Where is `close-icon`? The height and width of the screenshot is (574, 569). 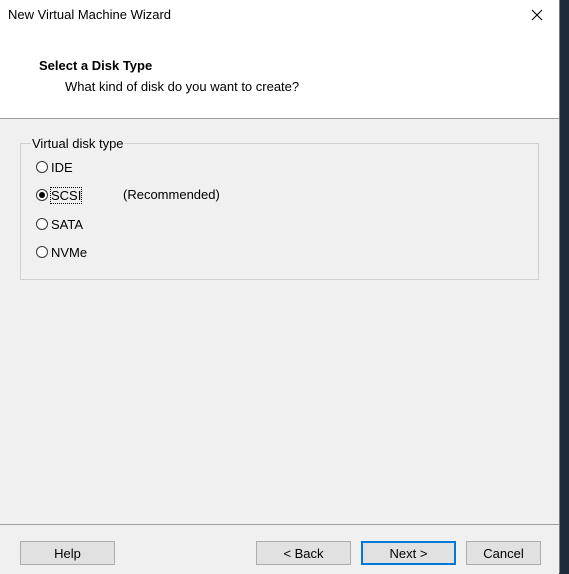 close-icon is located at coordinates (537, 15).